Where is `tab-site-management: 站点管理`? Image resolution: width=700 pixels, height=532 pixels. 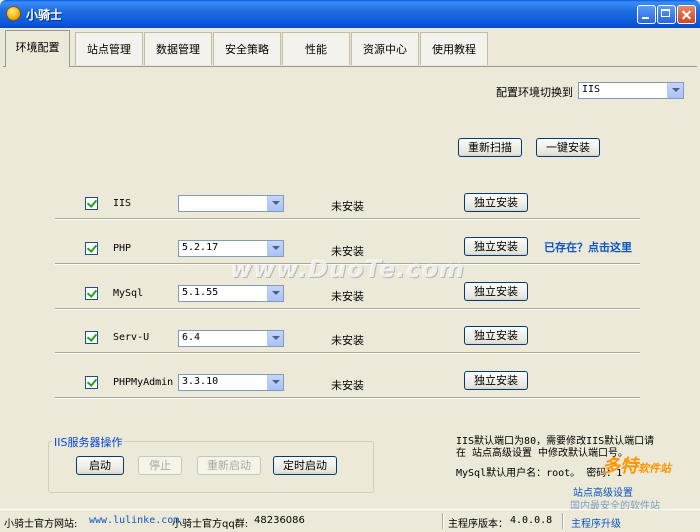 tab-site-management: 站点管理 is located at coordinates (109, 48).